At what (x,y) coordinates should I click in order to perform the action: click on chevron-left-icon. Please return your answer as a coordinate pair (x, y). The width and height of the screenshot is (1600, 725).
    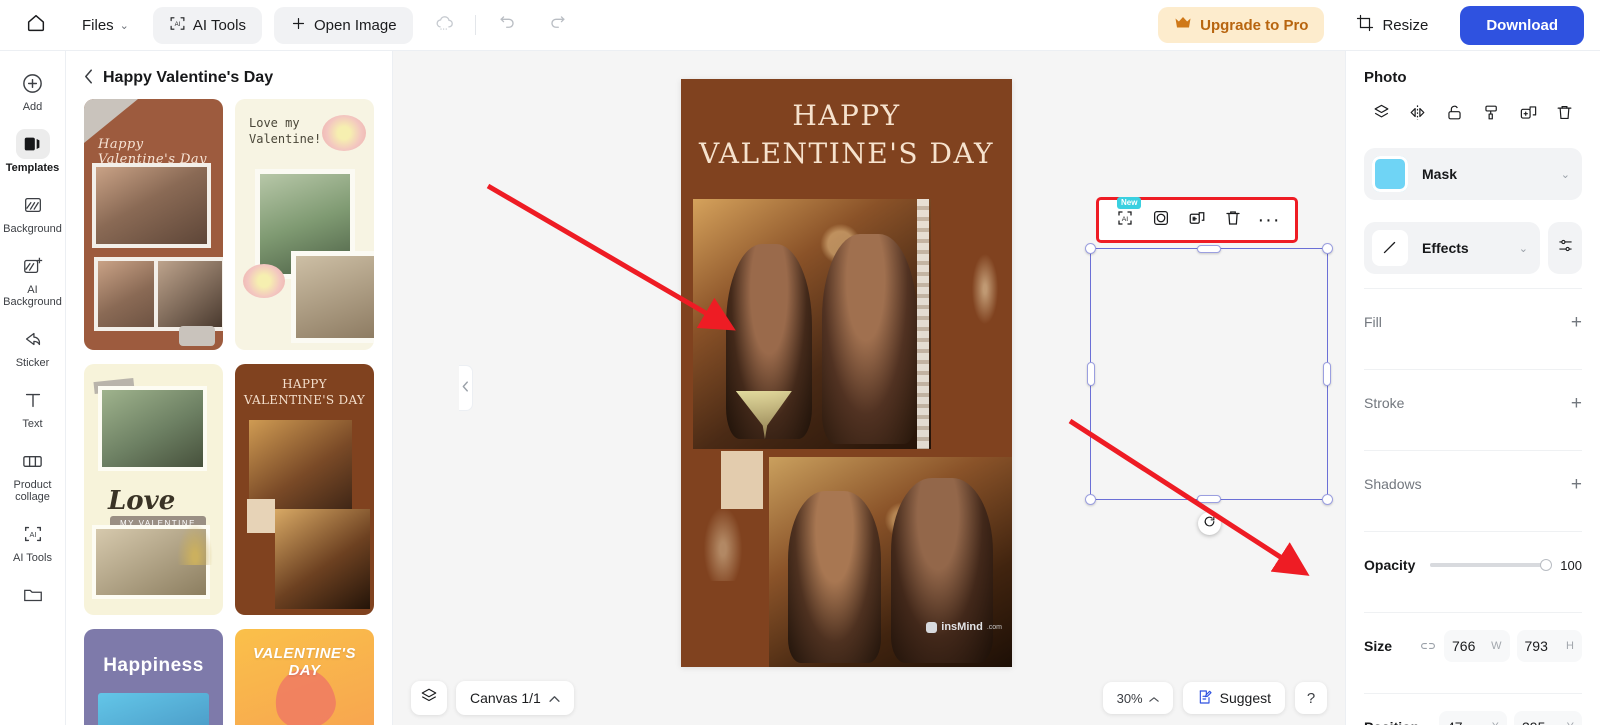
    Looking at the image, I should click on (465, 388).